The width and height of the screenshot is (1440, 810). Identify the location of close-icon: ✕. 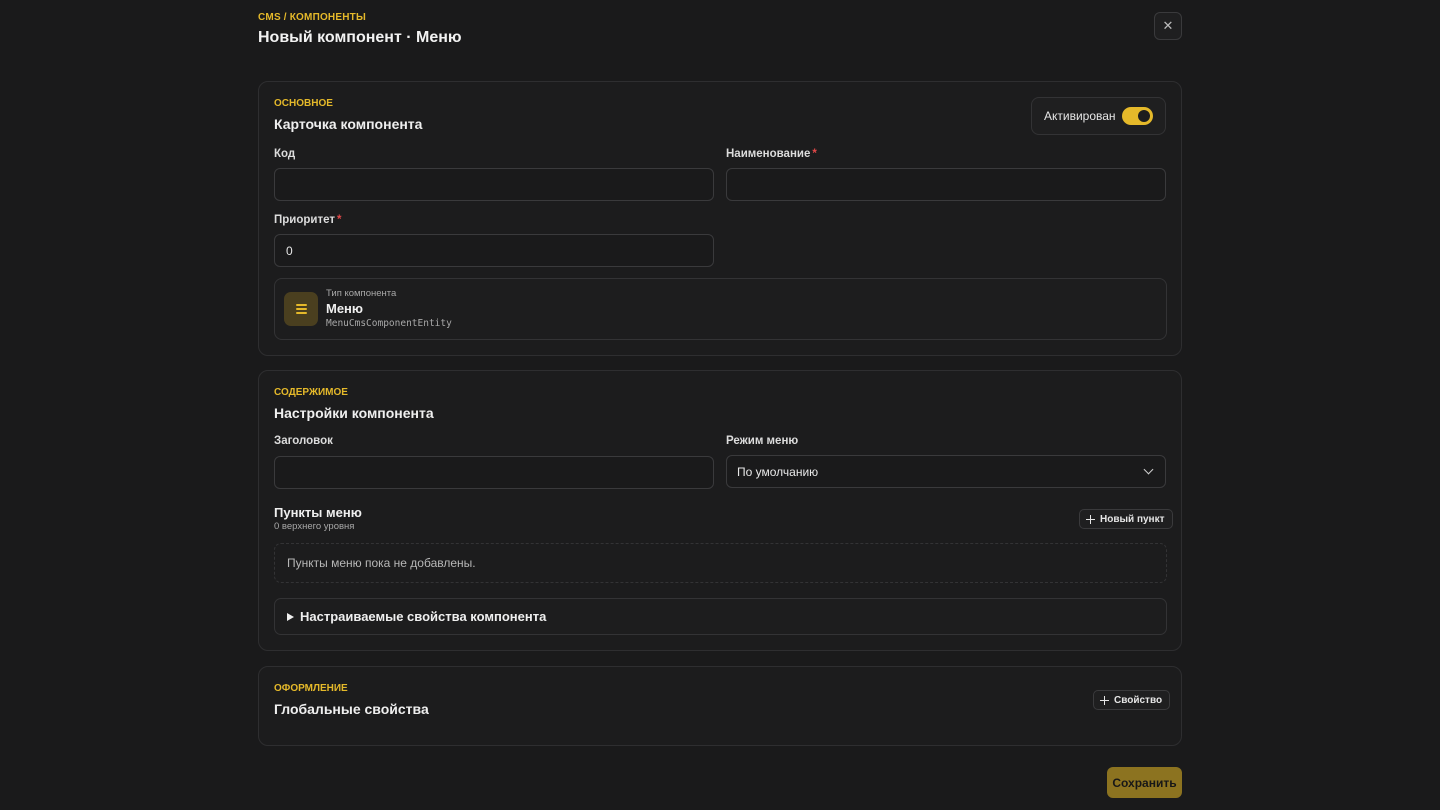
(1168, 25).